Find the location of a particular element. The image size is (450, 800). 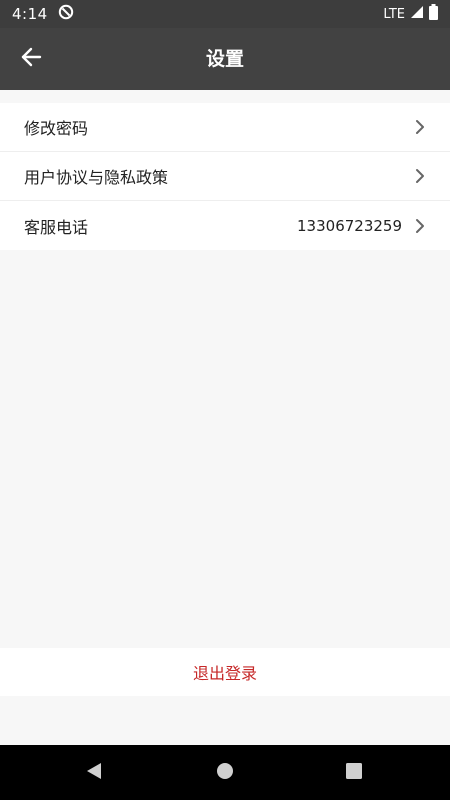

app-bar: 设置 is located at coordinates (225, 59).